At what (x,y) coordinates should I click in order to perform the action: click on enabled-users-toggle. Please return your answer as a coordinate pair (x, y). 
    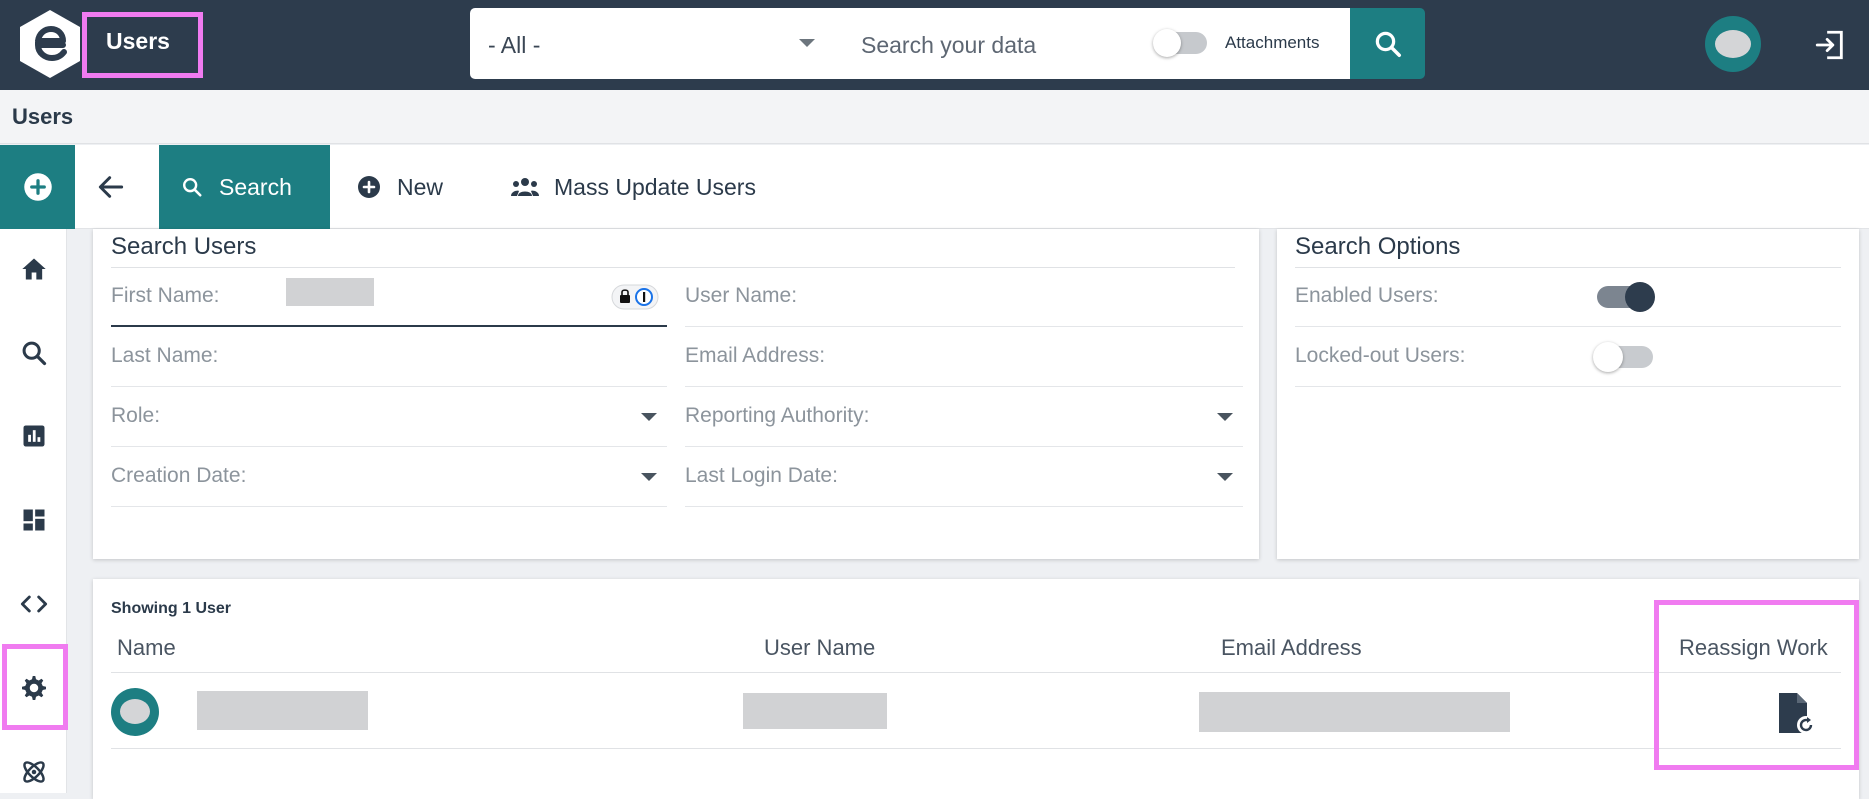
    Looking at the image, I should click on (1626, 297).